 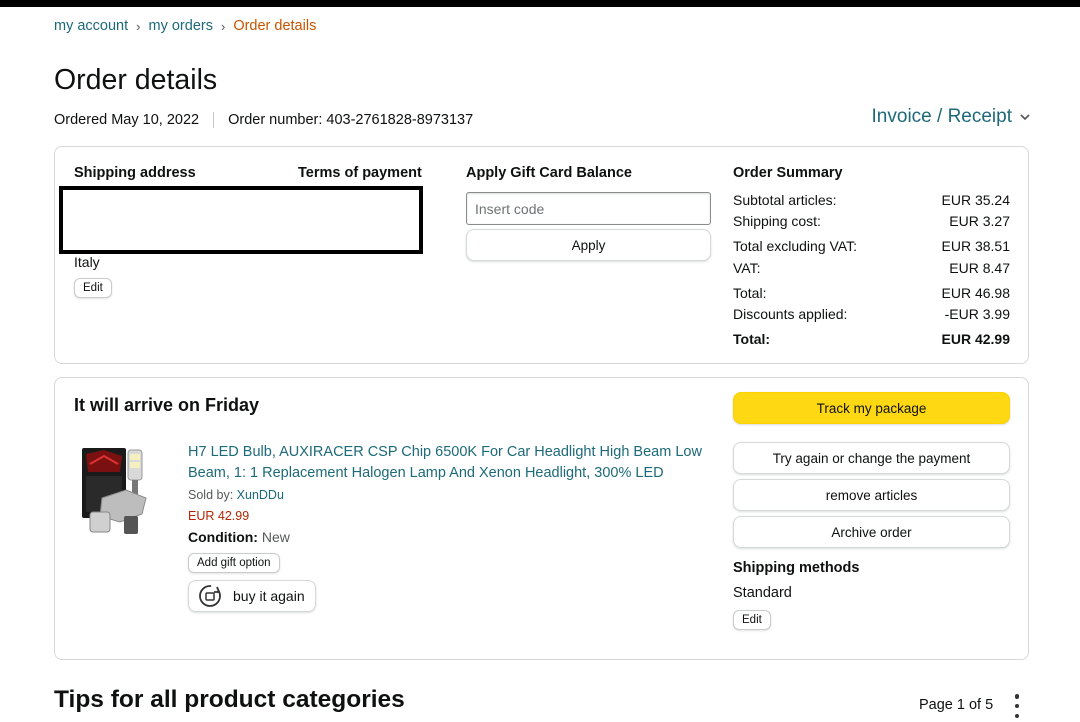 What do you see at coordinates (788, 173) in the screenshot?
I see `order-summary-heading: Order Summary` at bounding box center [788, 173].